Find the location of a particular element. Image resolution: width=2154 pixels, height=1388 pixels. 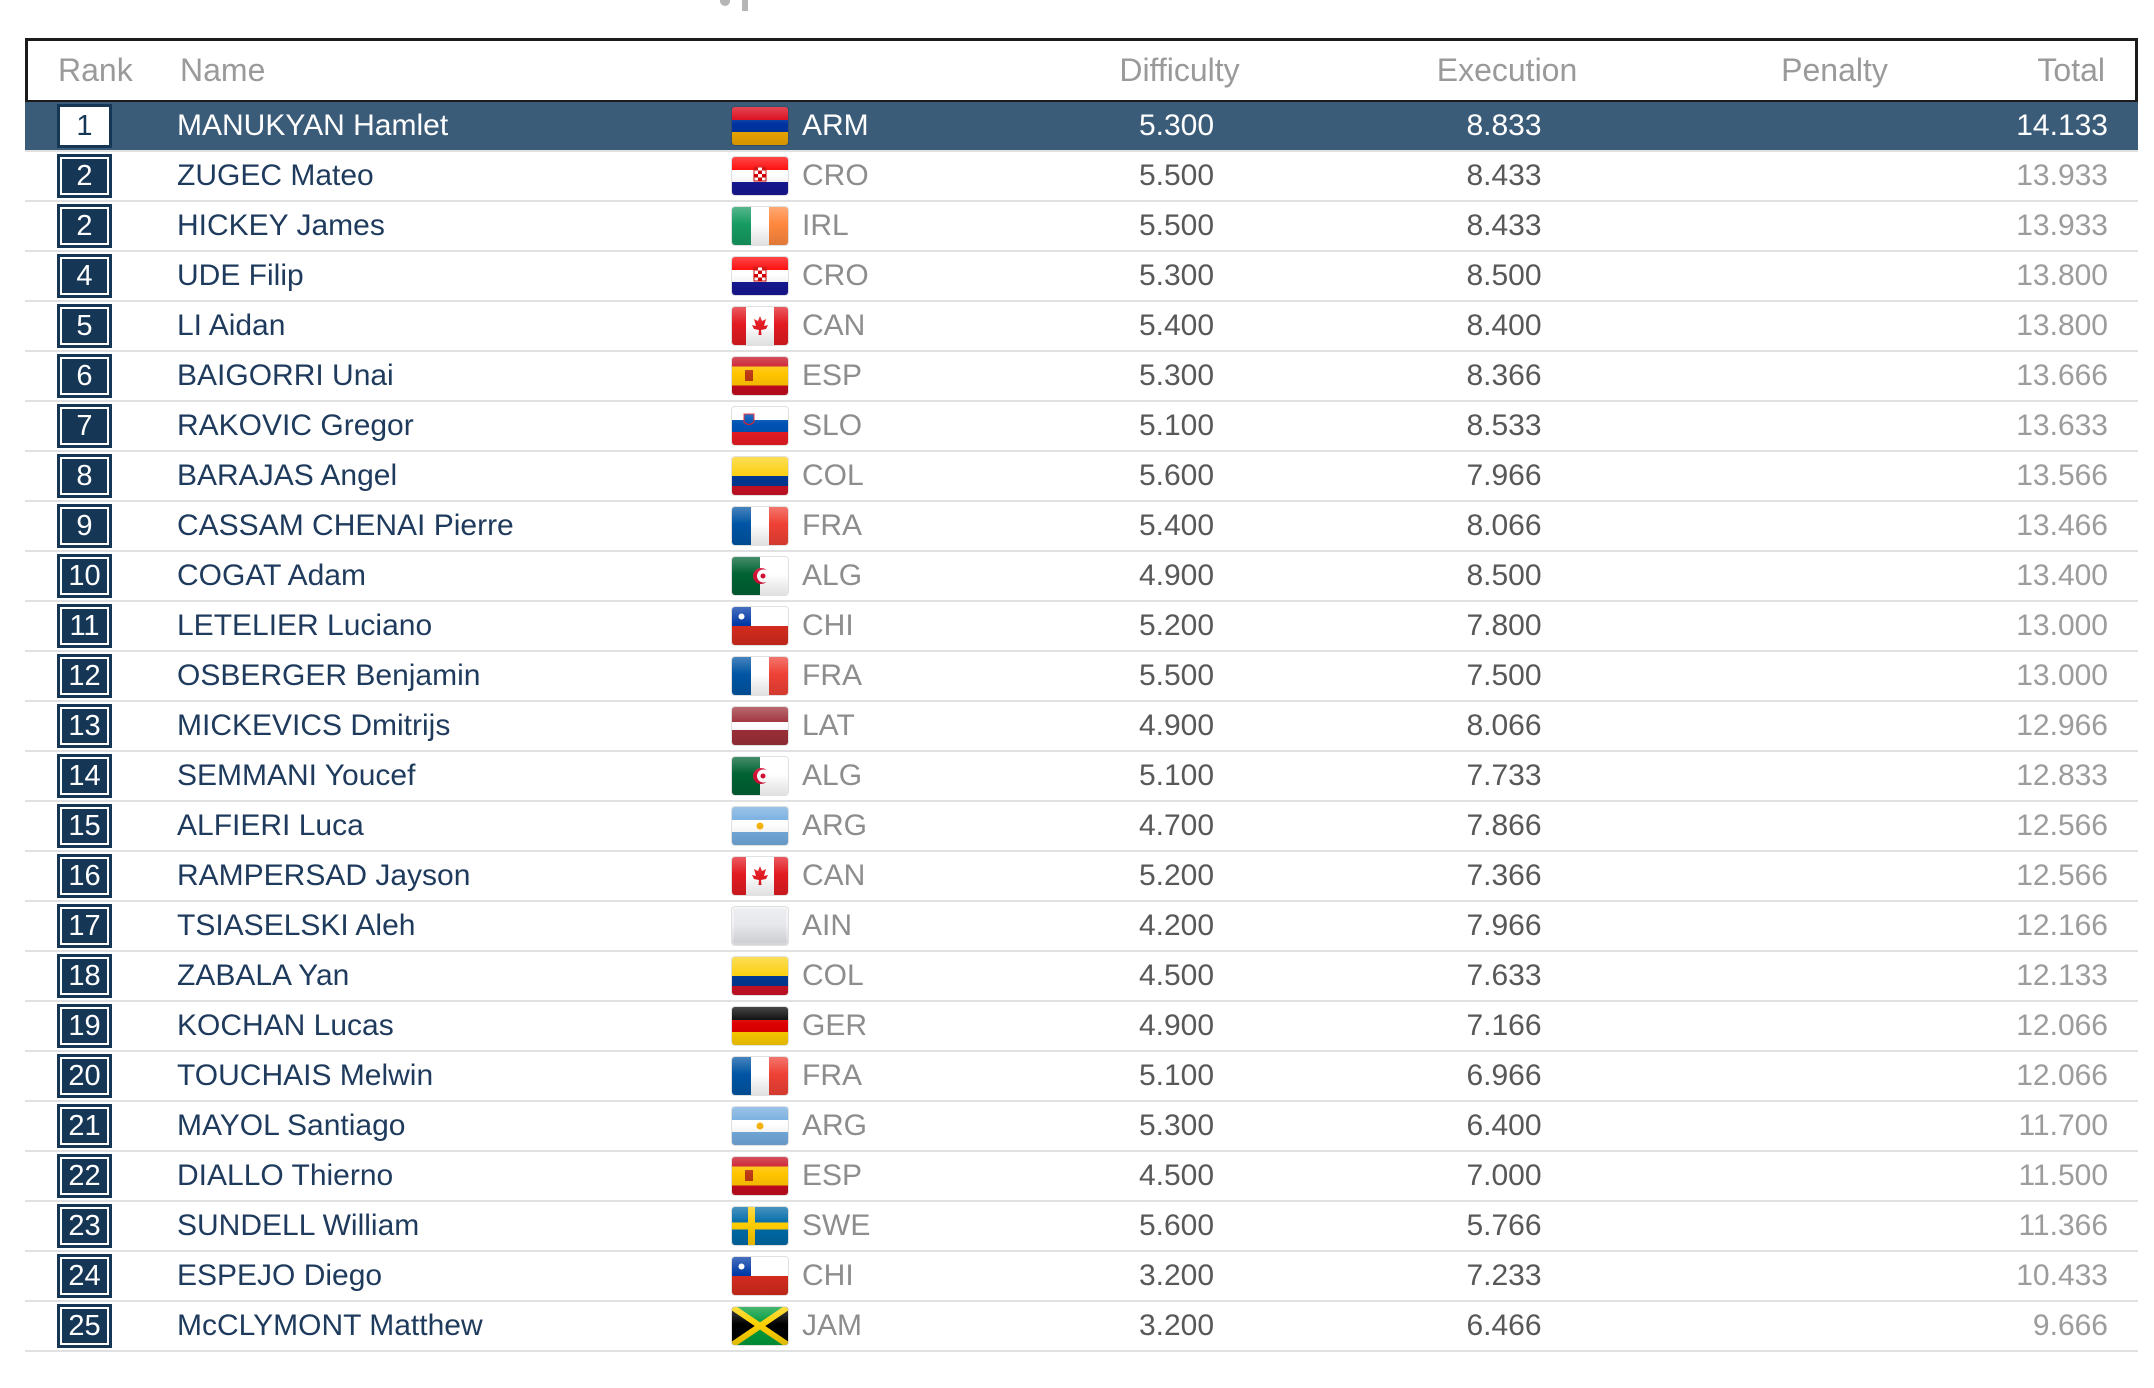

column-header-total: Total is located at coordinates (2036, 70).